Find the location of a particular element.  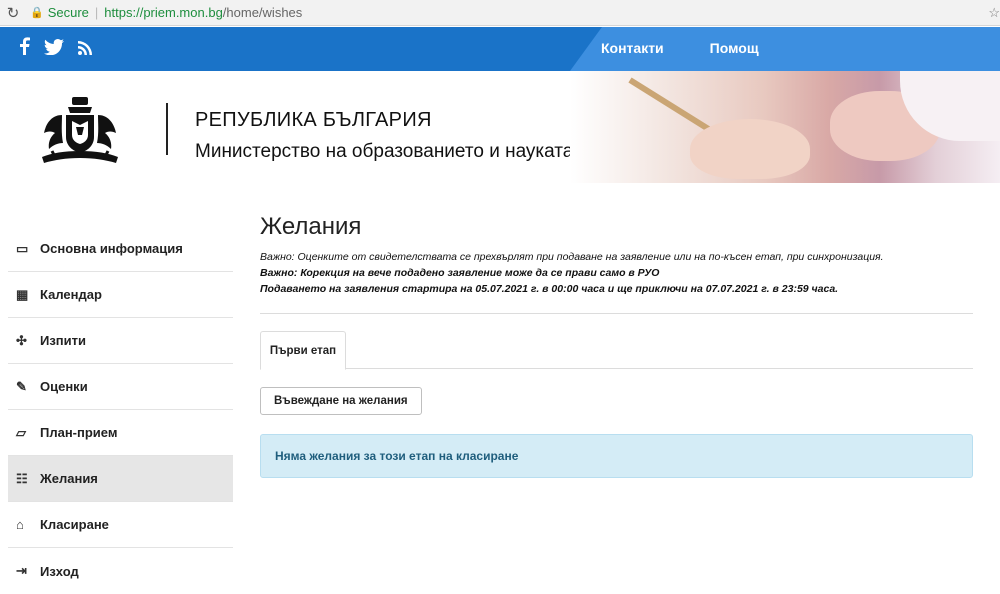

twitter-icon is located at coordinates (54, 50).